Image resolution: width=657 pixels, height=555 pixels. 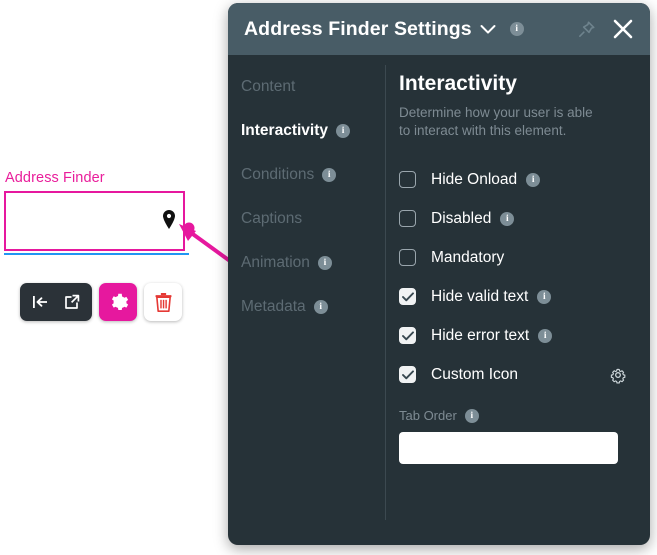 What do you see at coordinates (275, 262) in the screenshot?
I see `nav-item-label: Animation` at bounding box center [275, 262].